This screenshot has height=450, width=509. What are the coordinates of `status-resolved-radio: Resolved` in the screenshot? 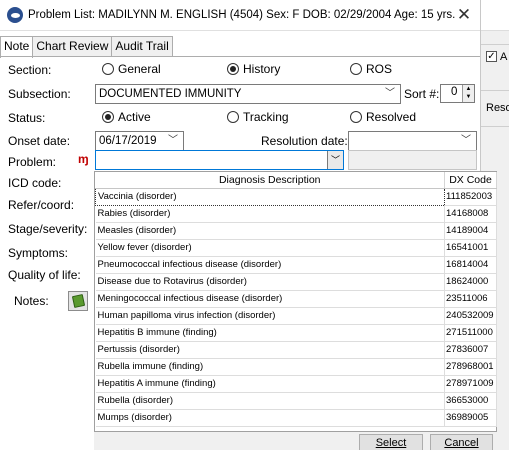 It's located at (383, 117).